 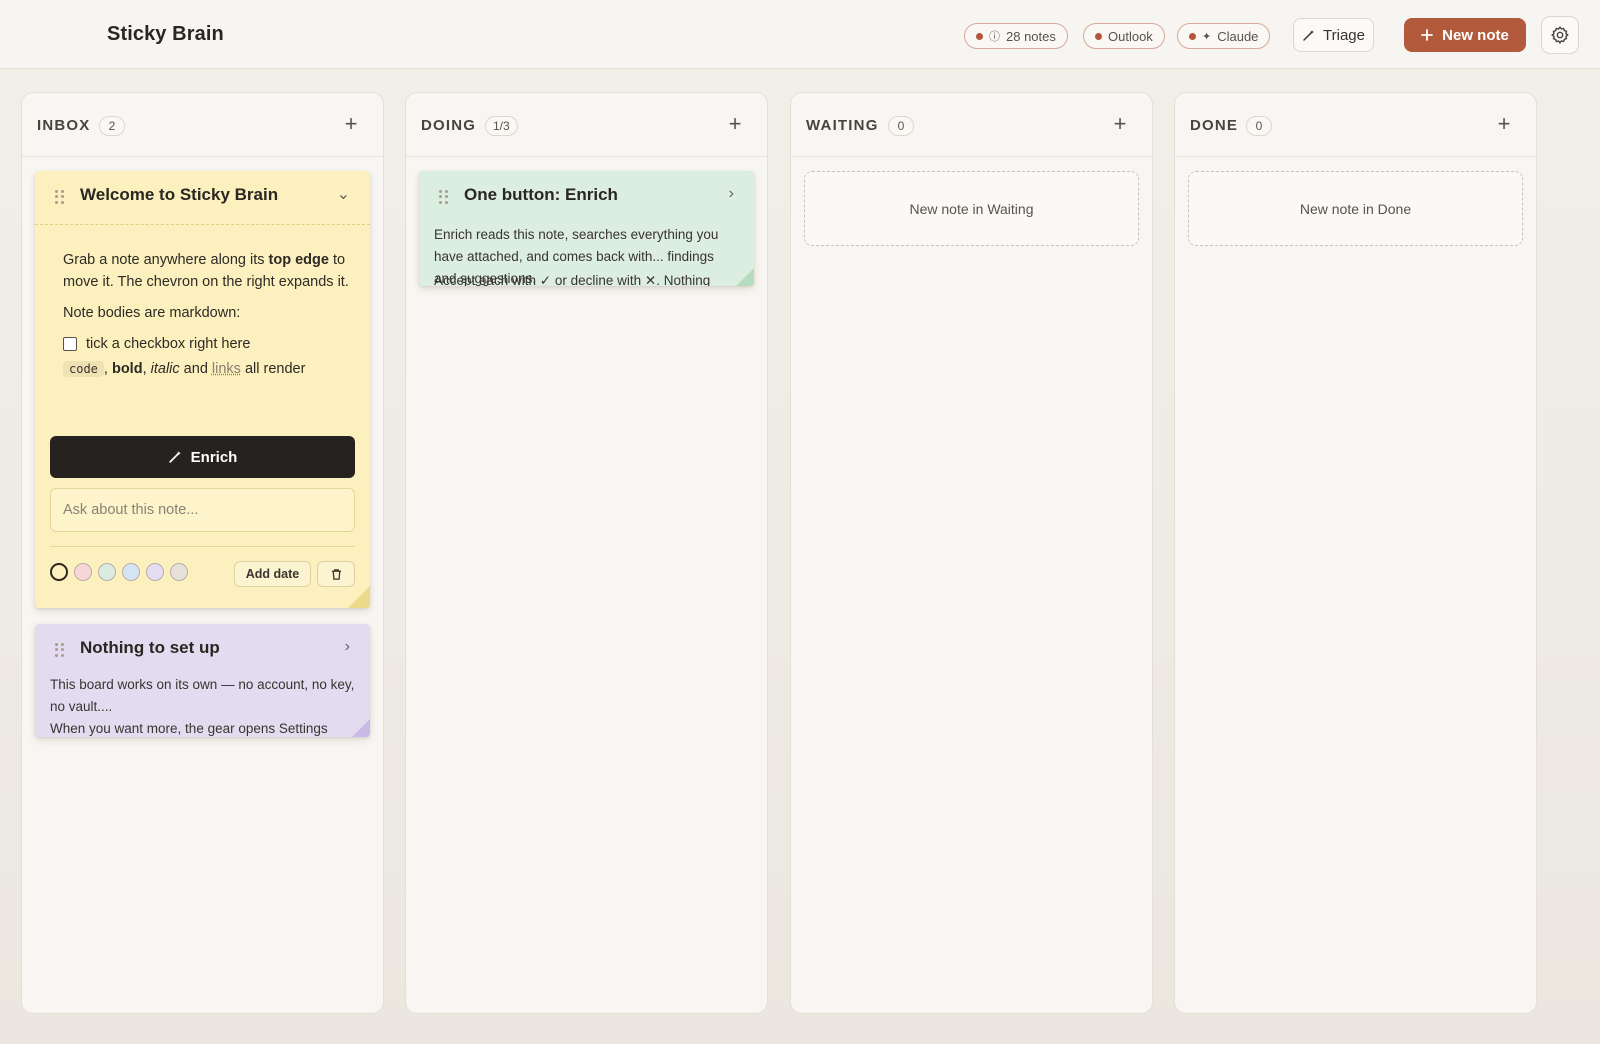 I want to click on column-count-badge: 1/3, so click(x=501, y=126).